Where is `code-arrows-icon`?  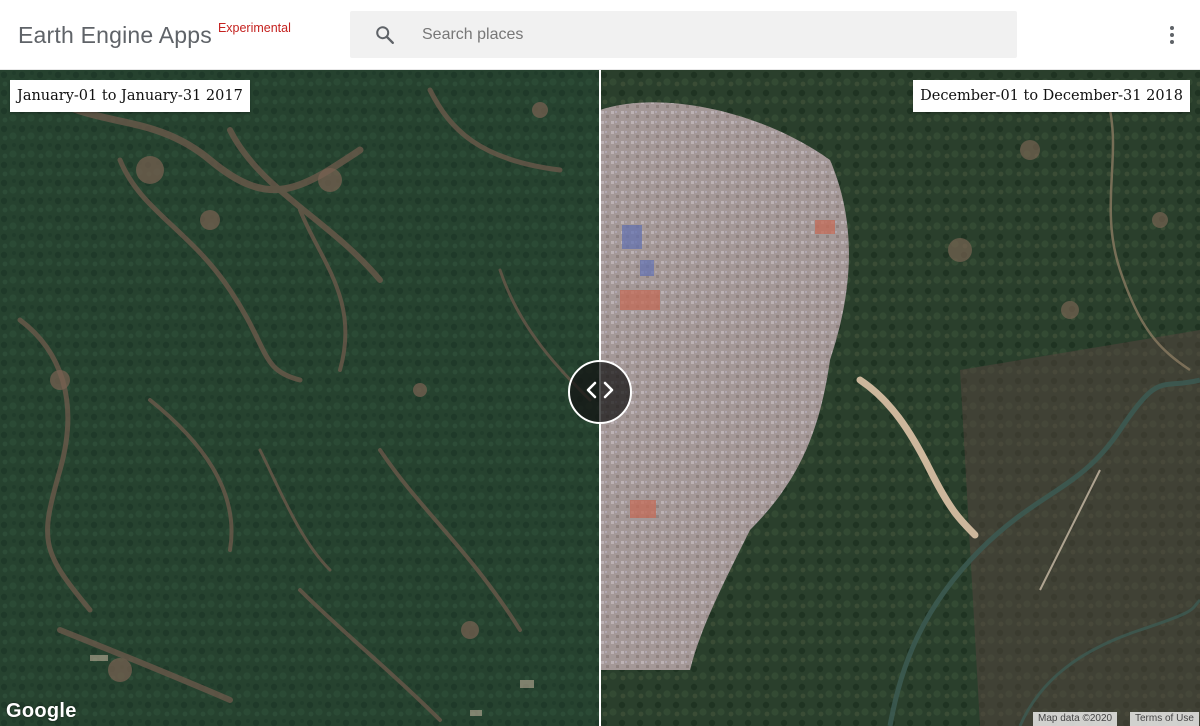
code-arrows-icon is located at coordinates (600, 392).